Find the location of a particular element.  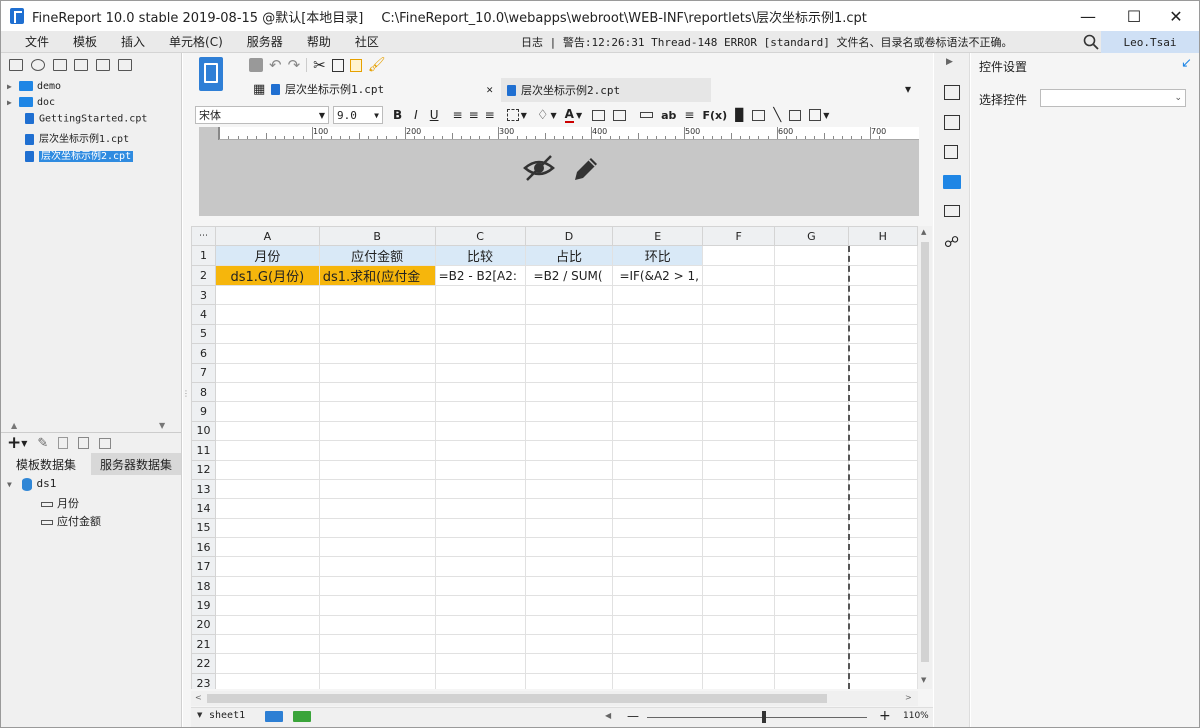

zoom-in-icon: + is located at coordinates (885, 716).